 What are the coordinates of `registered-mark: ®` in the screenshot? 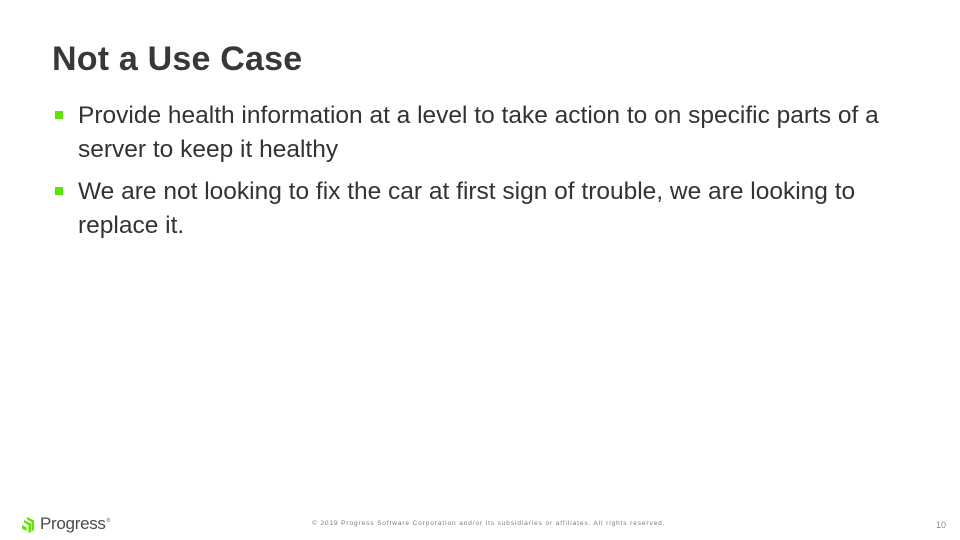 It's located at (108, 521).